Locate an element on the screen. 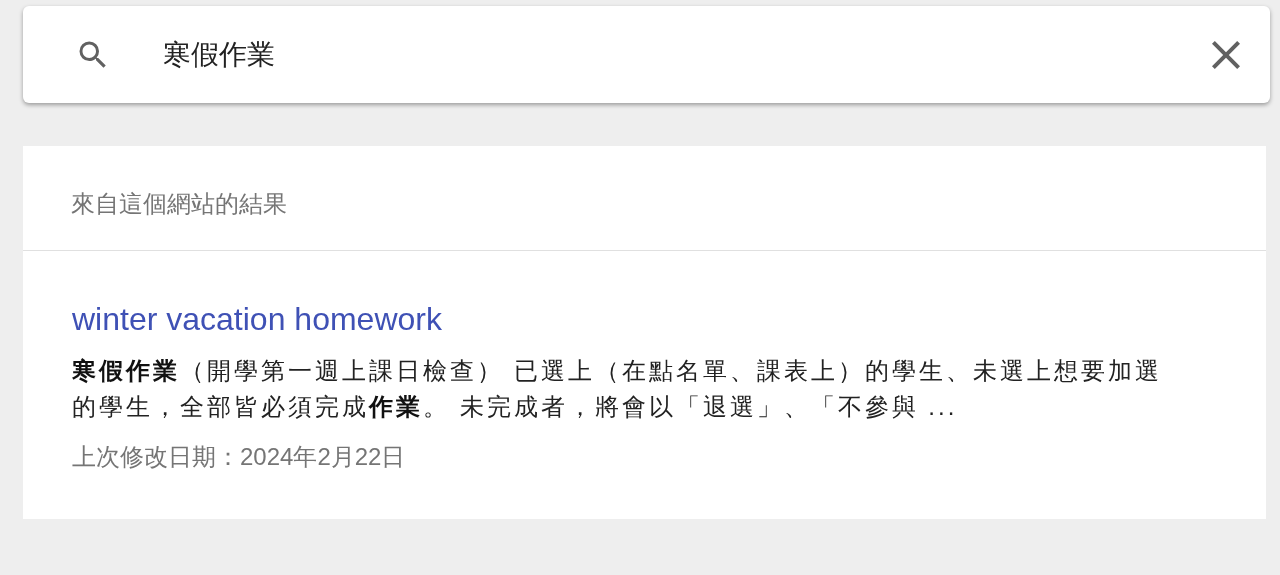  result-title-link: winter vacation homework is located at coordinates (257, 319).